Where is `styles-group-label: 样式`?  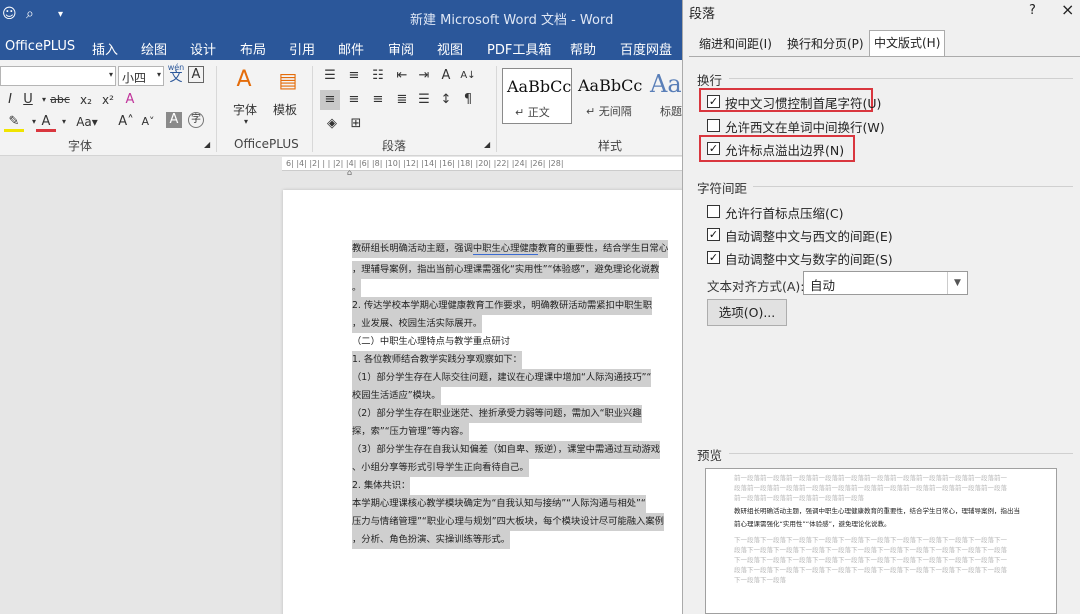
styles-group-label: 样式 is located at coordinates (610, 146).